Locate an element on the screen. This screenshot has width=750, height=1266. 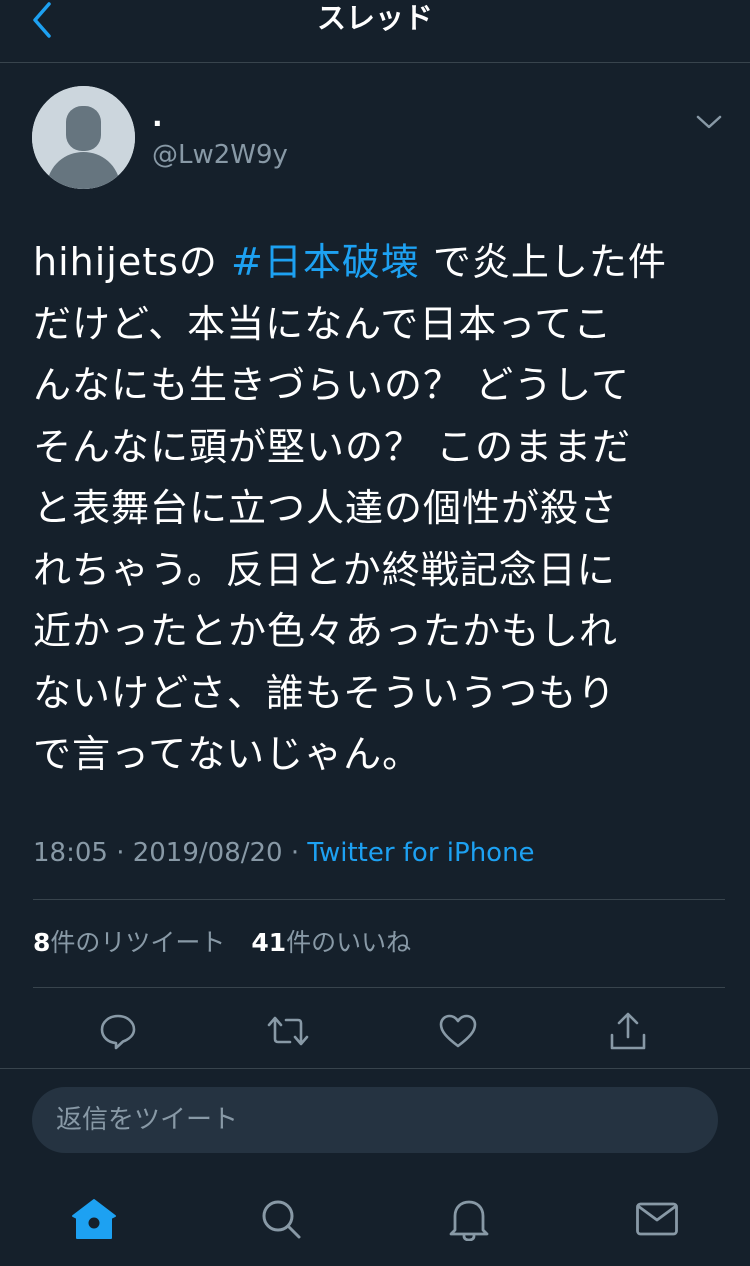
chevron-down-icon is located at coordinates (709, 122).